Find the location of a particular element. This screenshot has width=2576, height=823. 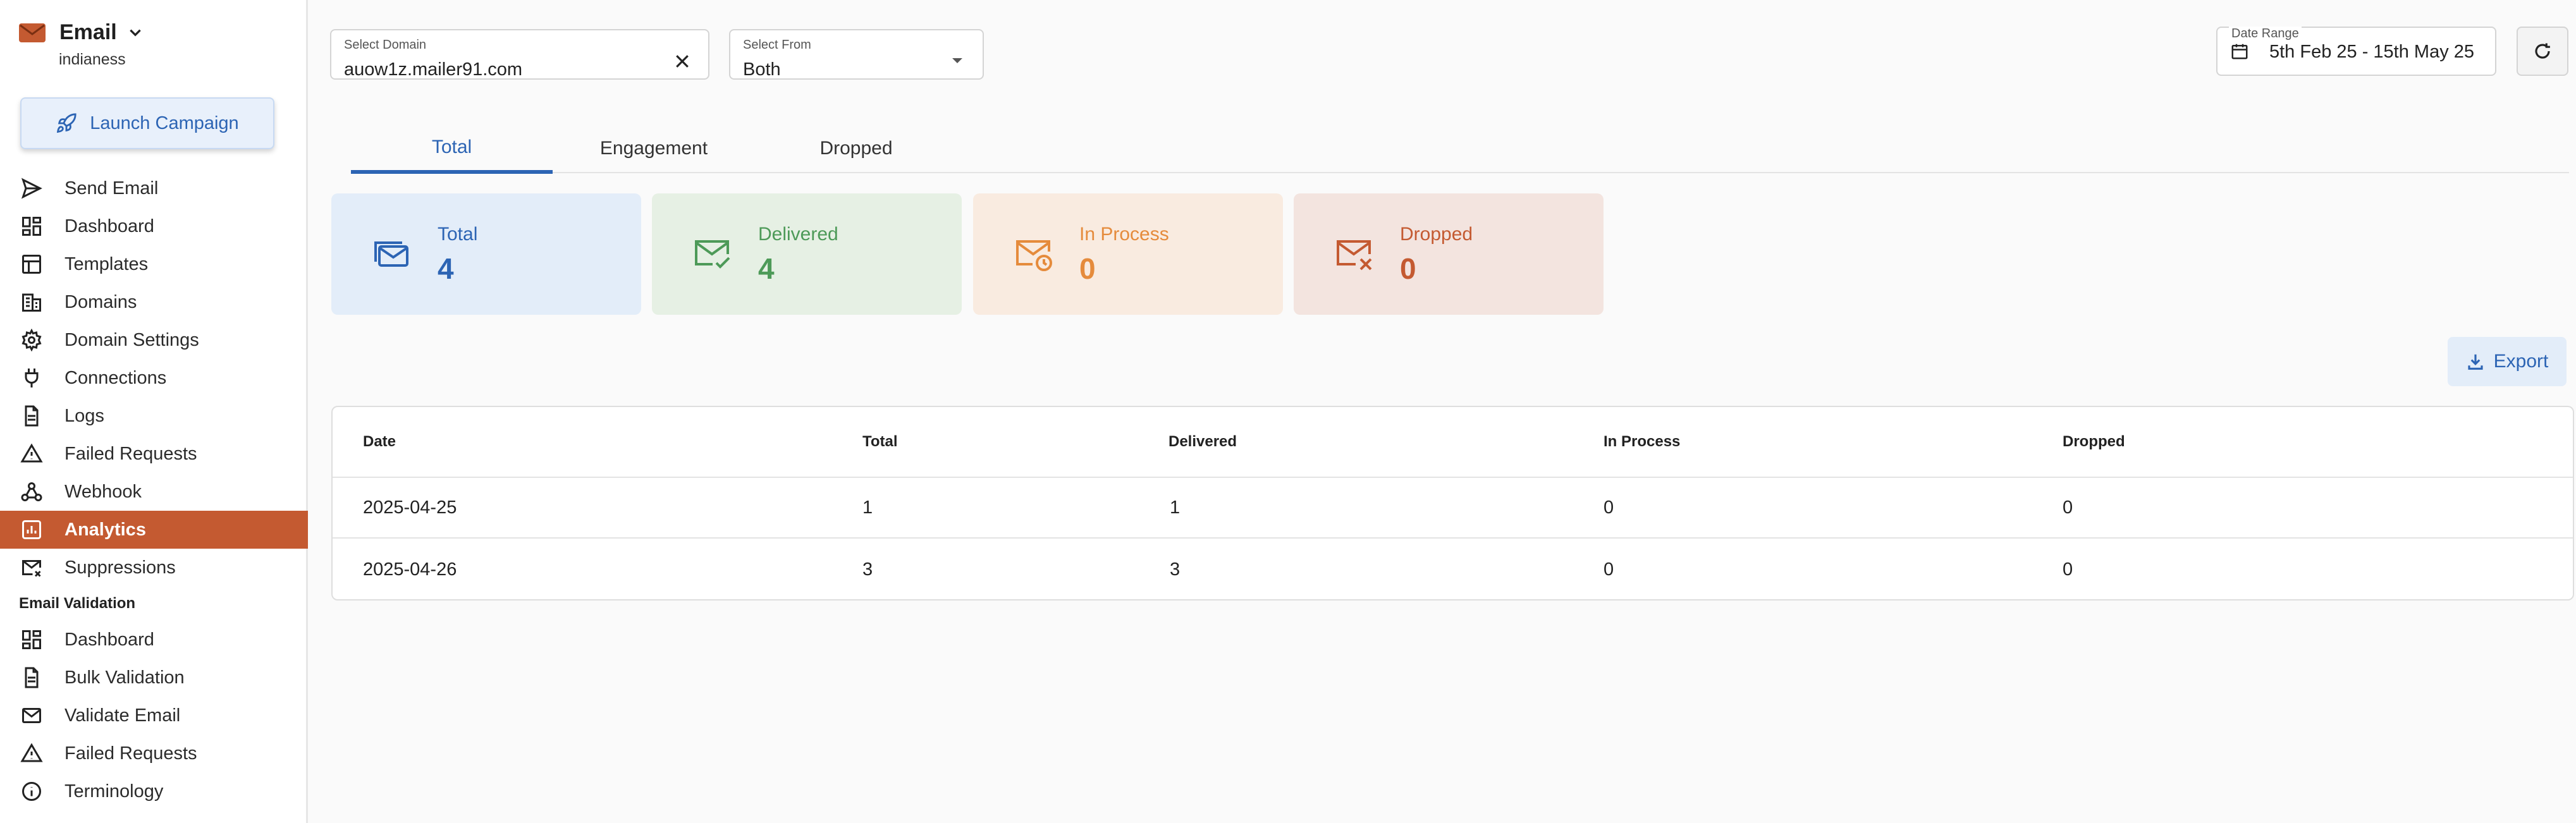

tab-total: Total is located at coordinates (452, 149).